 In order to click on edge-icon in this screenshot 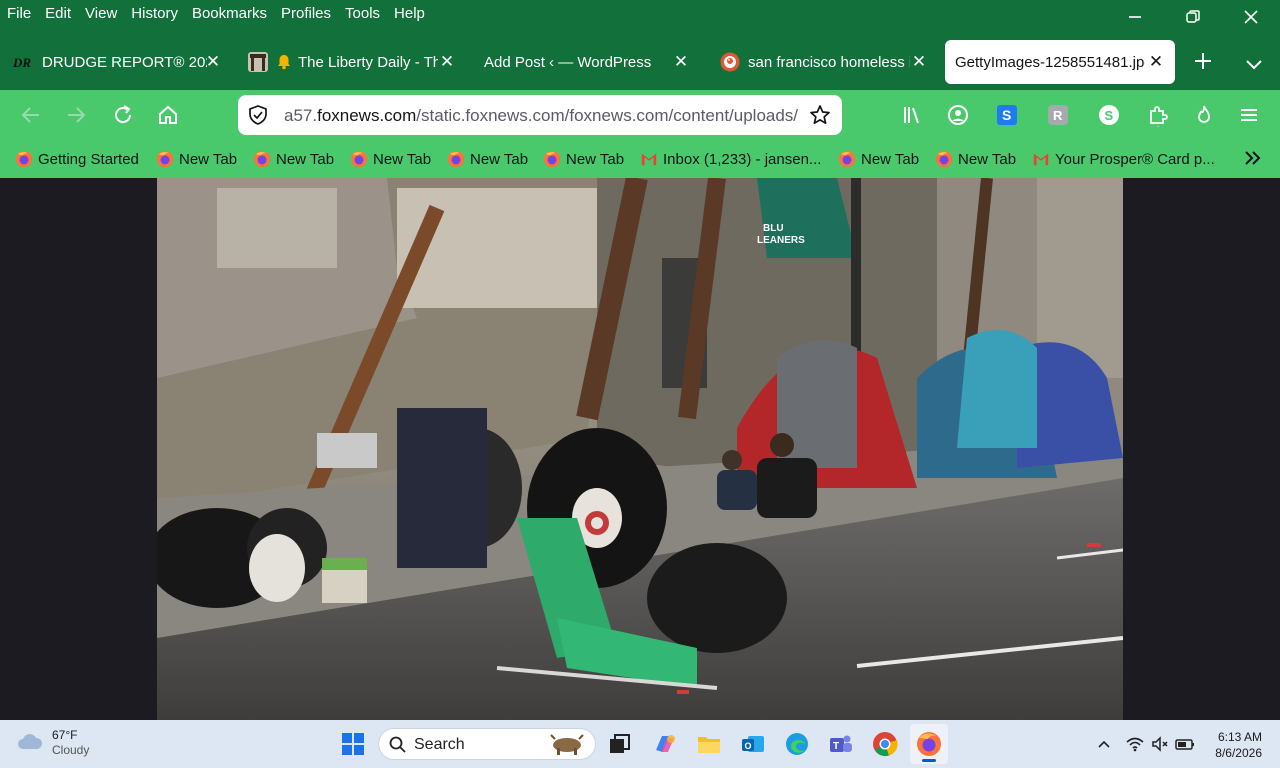, I will do `click(797, 744)`.